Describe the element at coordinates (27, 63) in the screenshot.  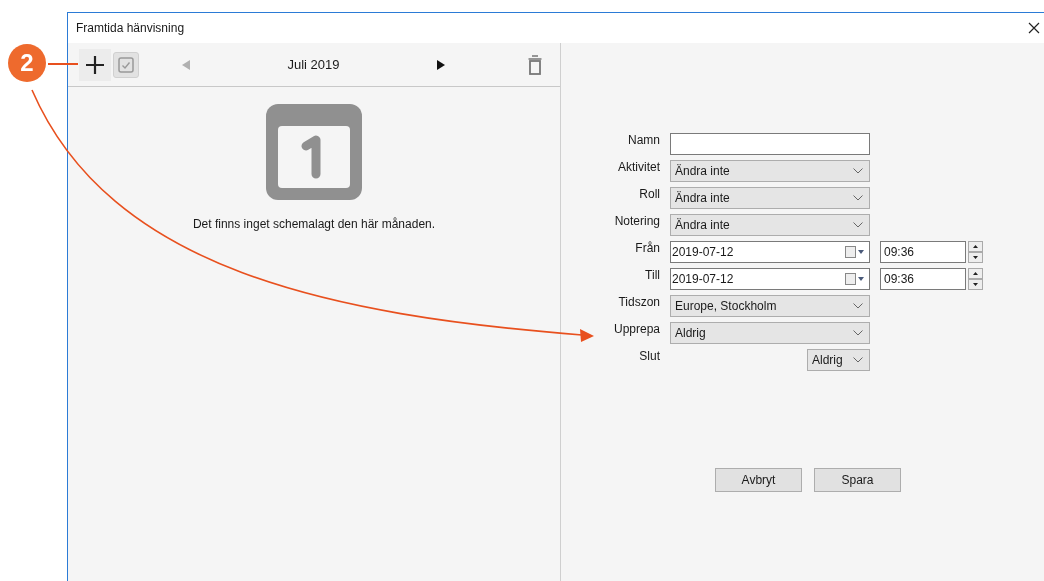
I see `callout-badge: 2` at that location.